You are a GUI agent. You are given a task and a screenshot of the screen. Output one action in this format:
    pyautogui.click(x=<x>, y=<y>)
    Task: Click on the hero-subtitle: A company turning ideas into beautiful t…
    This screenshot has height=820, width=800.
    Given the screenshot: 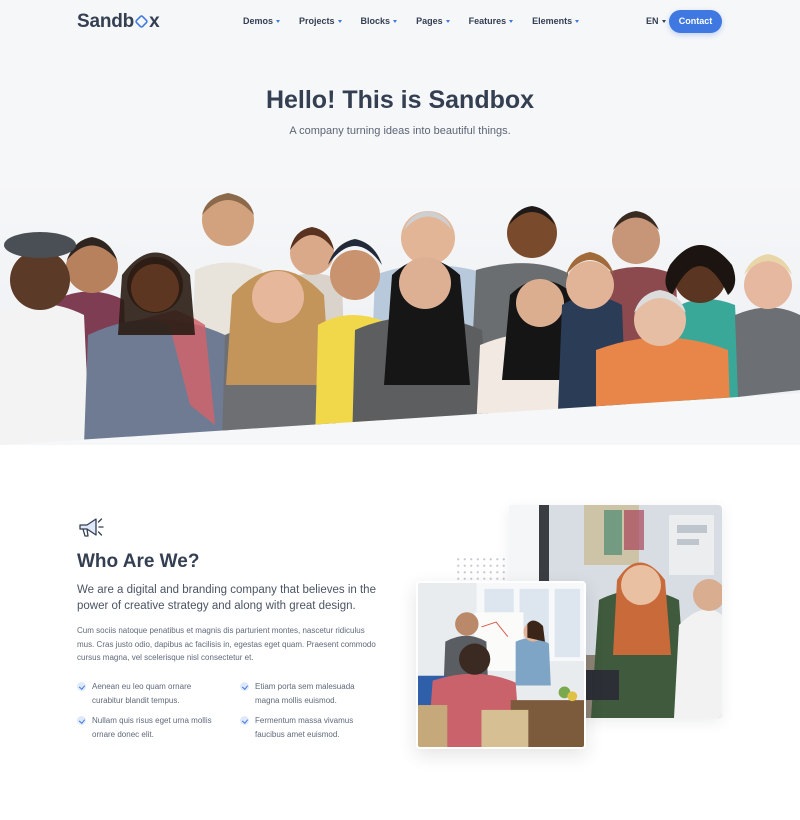 What is the action you would take?
    pyautogui.click(x=400, y=131)
    